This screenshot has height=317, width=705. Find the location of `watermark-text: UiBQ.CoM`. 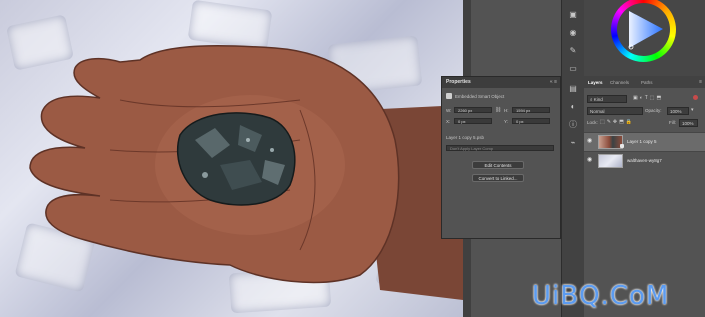

watermark-text: UiBQ.CoM is located at coordinates (601, 296).